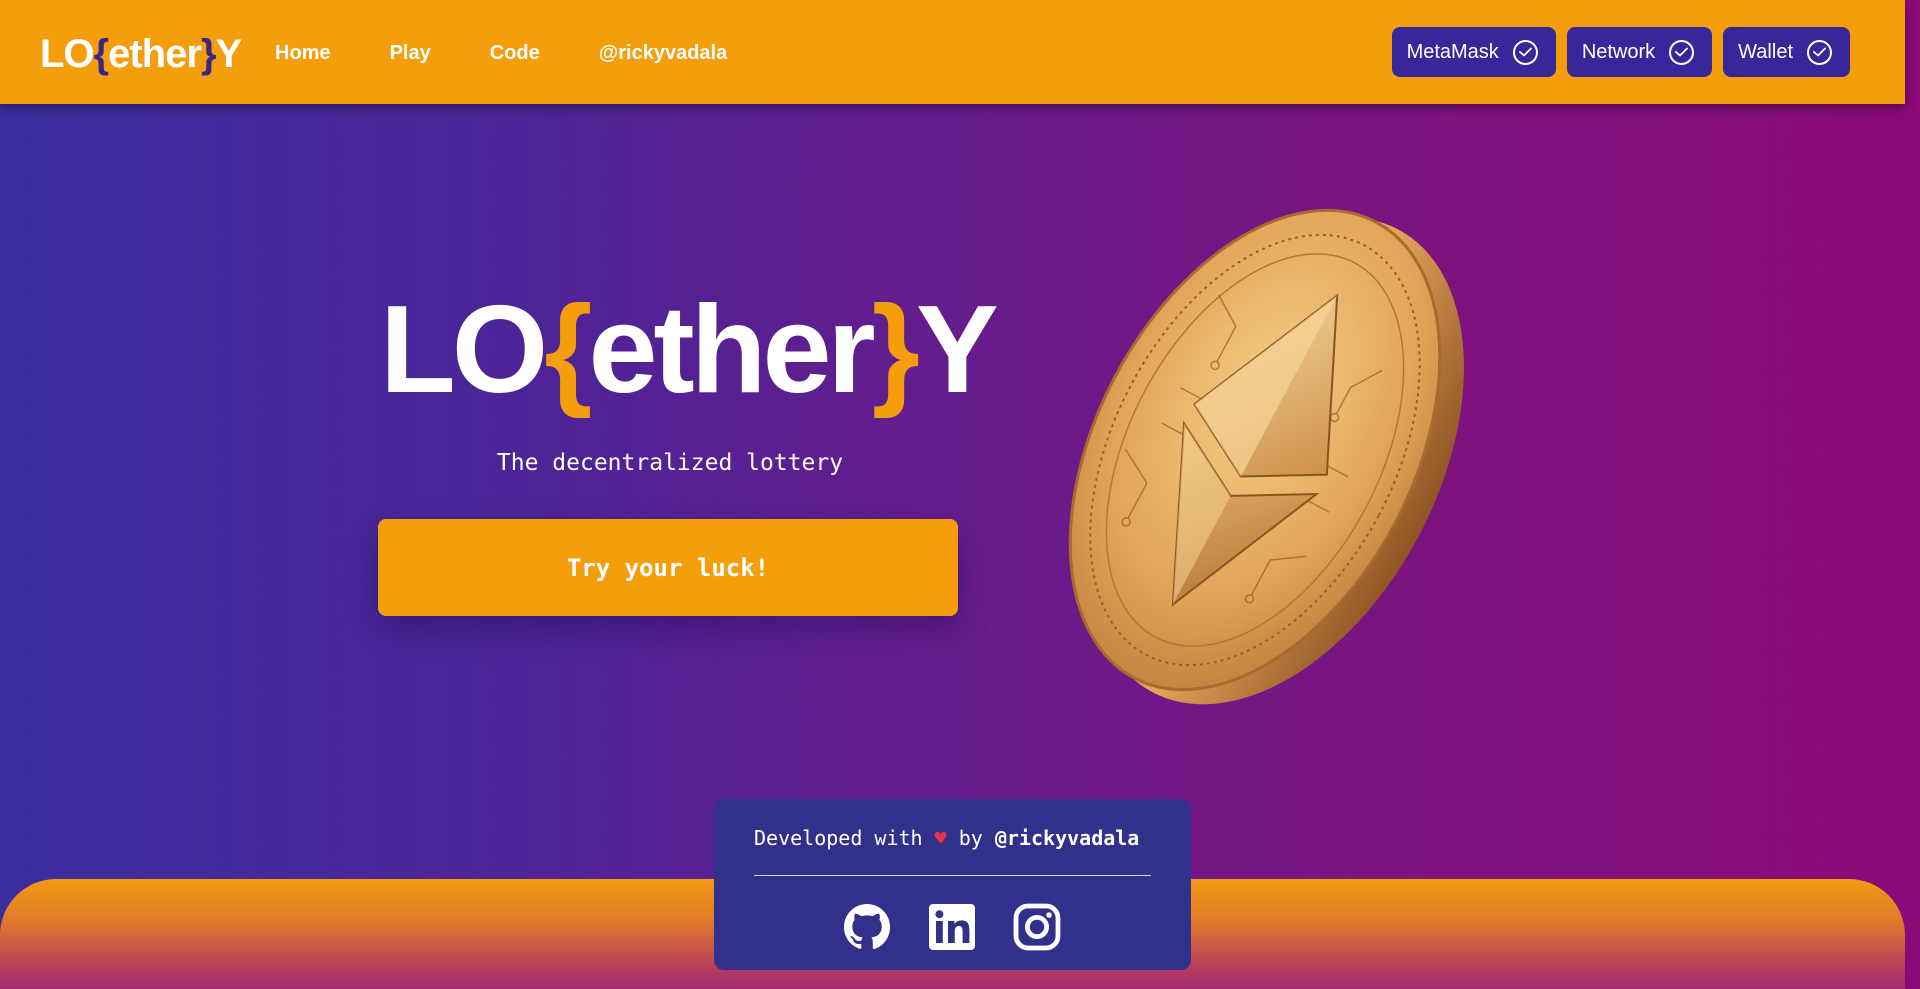  What do you see at coordinates (668, 567) in the screenshot?
I see `try-your-luck-button: Try your luck!` at bounding box center [668, 567].